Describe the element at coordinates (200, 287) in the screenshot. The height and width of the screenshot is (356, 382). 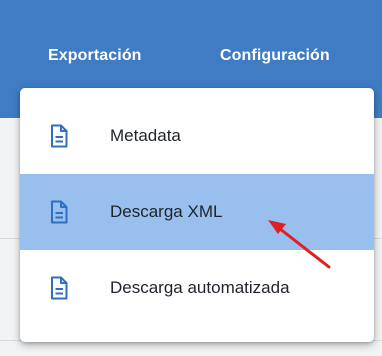
I see `menu-item-label: Descarga automatizada` at that location.